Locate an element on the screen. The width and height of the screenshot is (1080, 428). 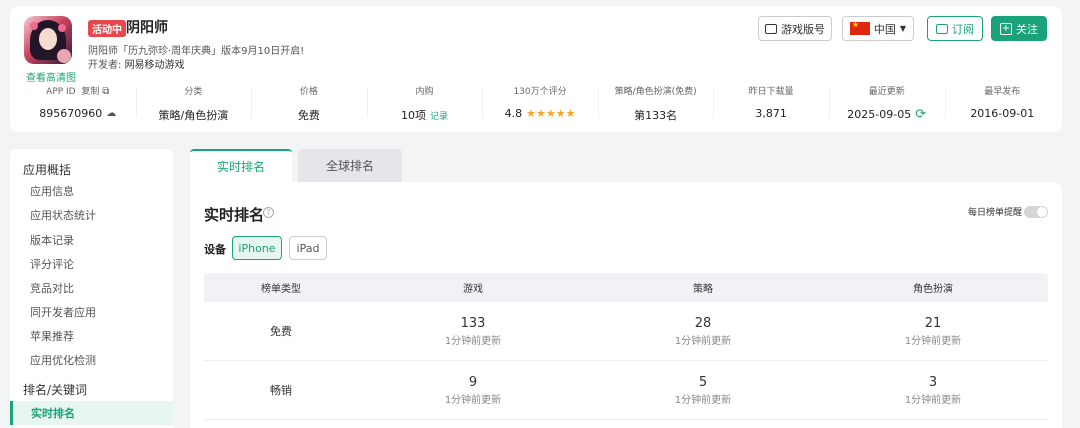
stat-value: 2016-09-01 is located at coordinates (1003, 113).